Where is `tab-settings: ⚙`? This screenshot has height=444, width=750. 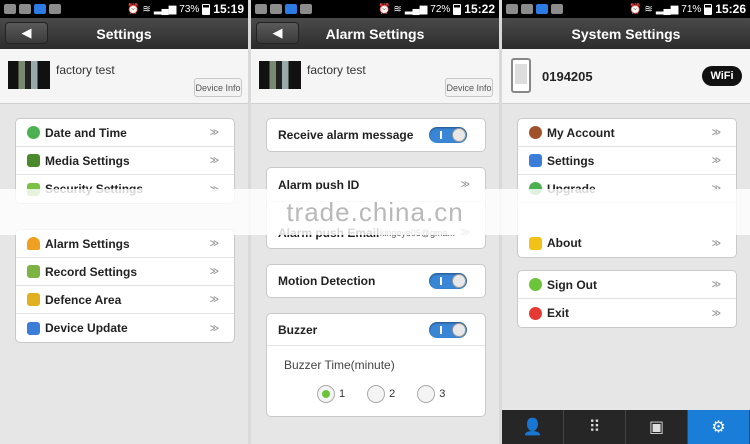
tab-settings: ⚙ is located at coordinates (719, 427).